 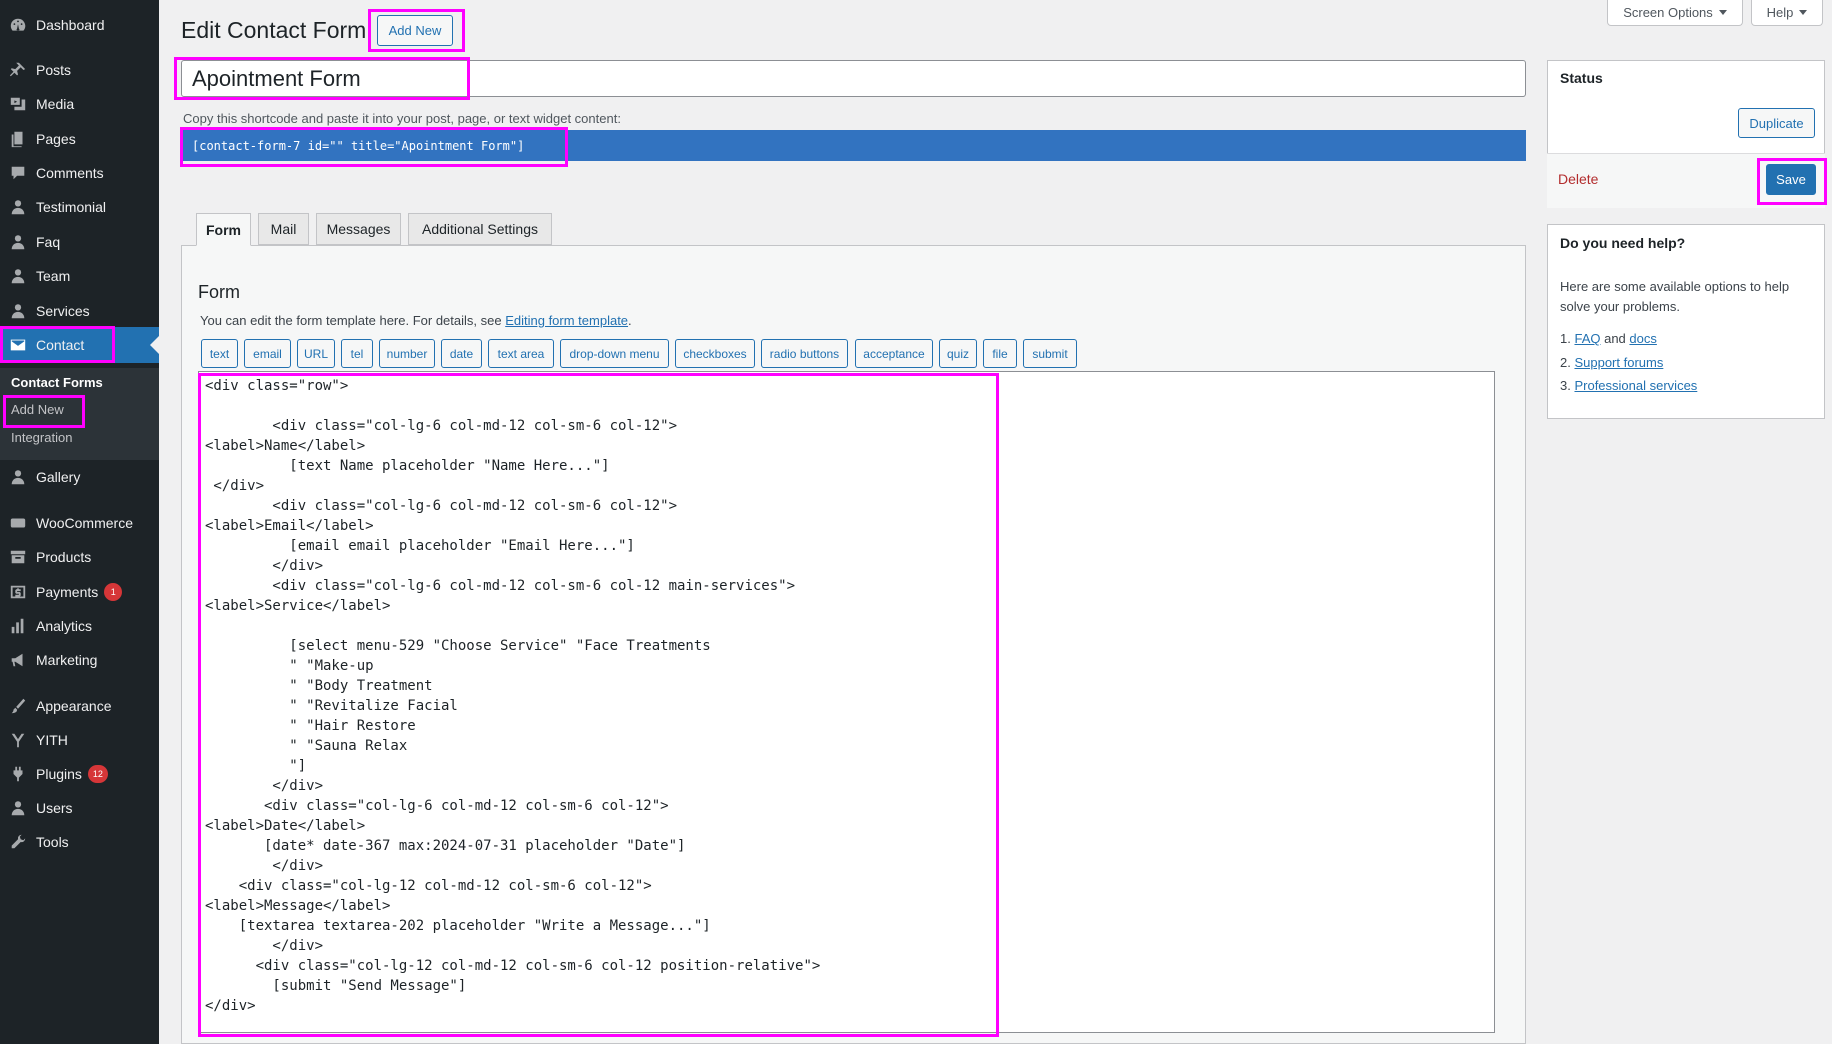 What do you see at coordinates (1578, 179) in the screenshot?
I see `delete-link: Delete` at bounding box center [1578, 179].